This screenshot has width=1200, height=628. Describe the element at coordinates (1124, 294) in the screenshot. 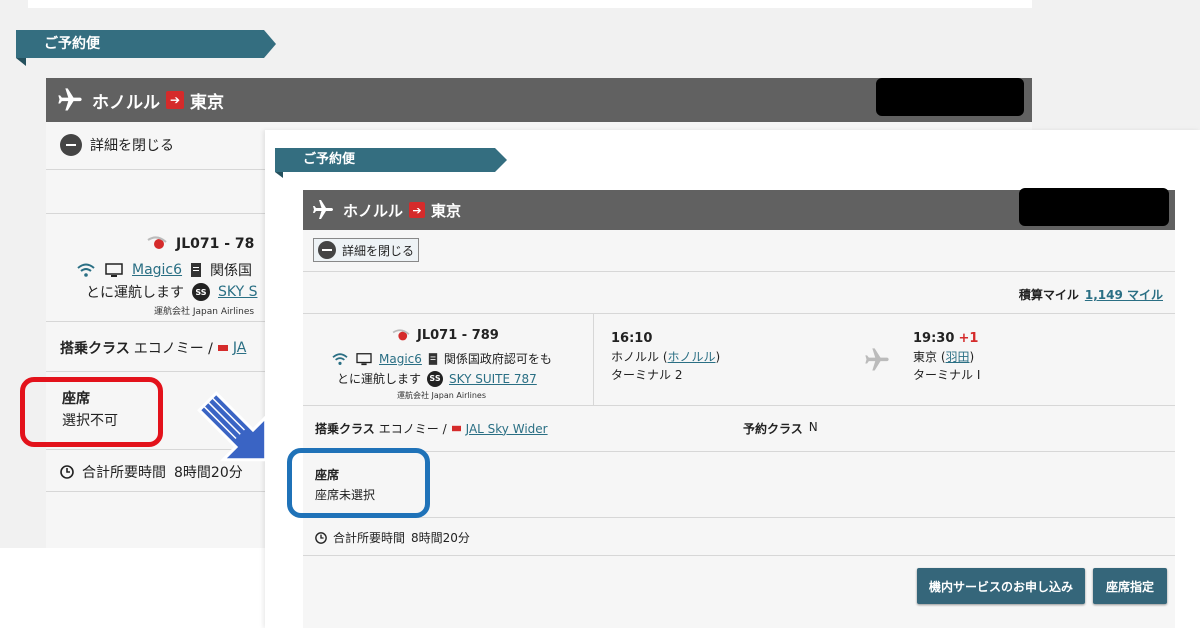

I see `mileage-value-link: 1,149 マイル` at that location.